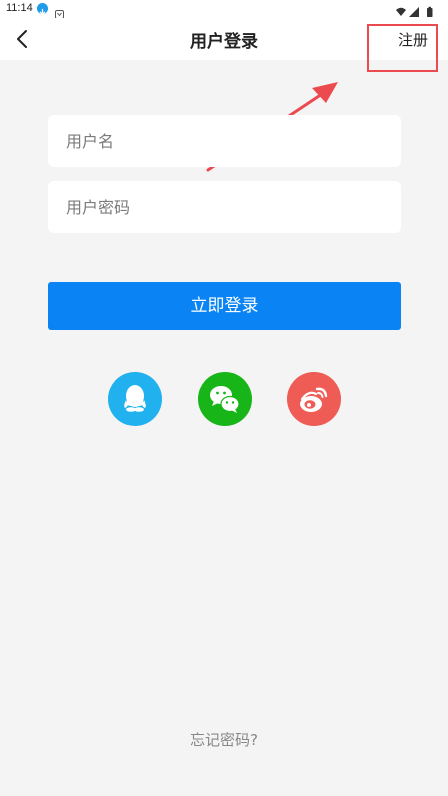  What do you see at coordinates (224, 141) in the screenshot?
I see `username-input` at bounding box center [224, 141].